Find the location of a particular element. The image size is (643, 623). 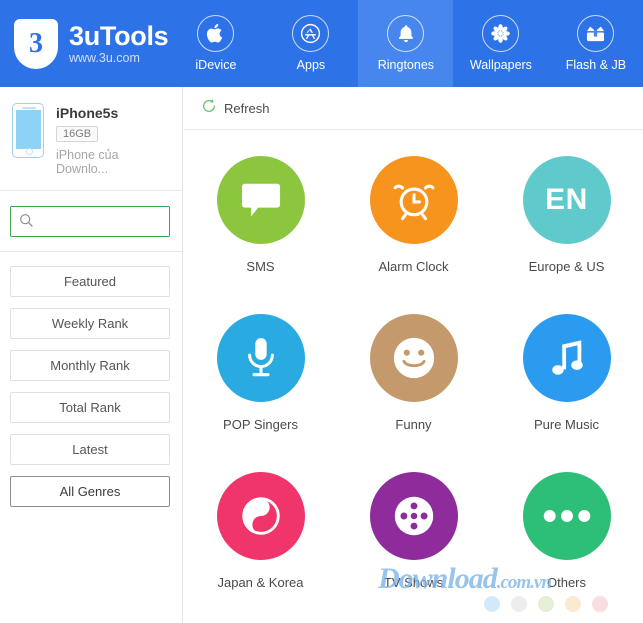

refresh-button: Refresh is located at coordinates (235, 108).